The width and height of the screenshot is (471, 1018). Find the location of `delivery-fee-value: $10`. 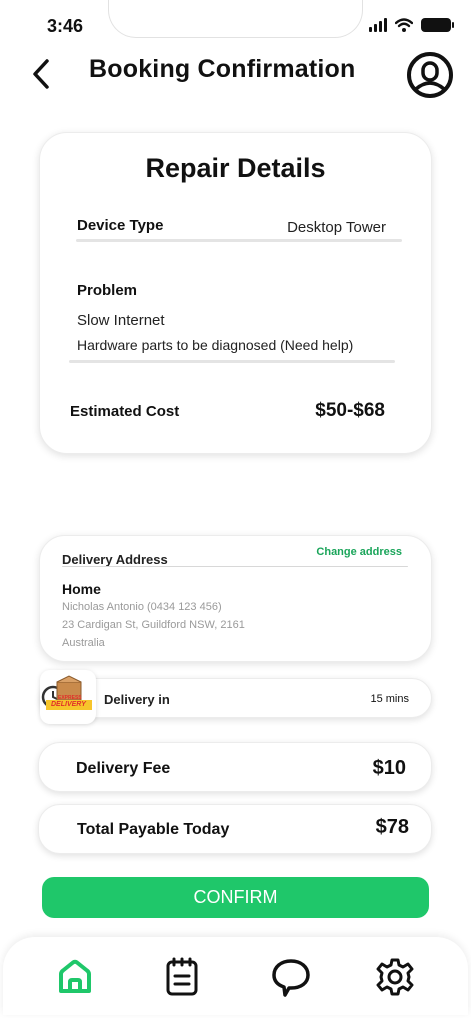

delivery-fee-value: $10 is located at coordinates (389, 768).